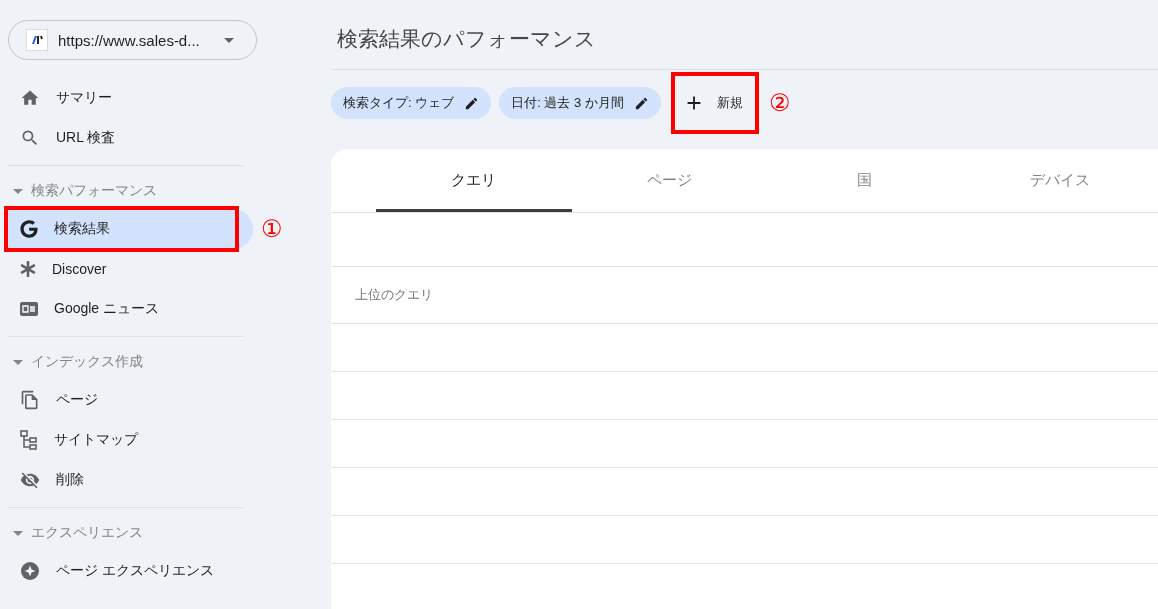  Describe the element at coordinates (744, 35) in the screenshot. I see `page-title: 検索結果のパフォーマンス` at that location.